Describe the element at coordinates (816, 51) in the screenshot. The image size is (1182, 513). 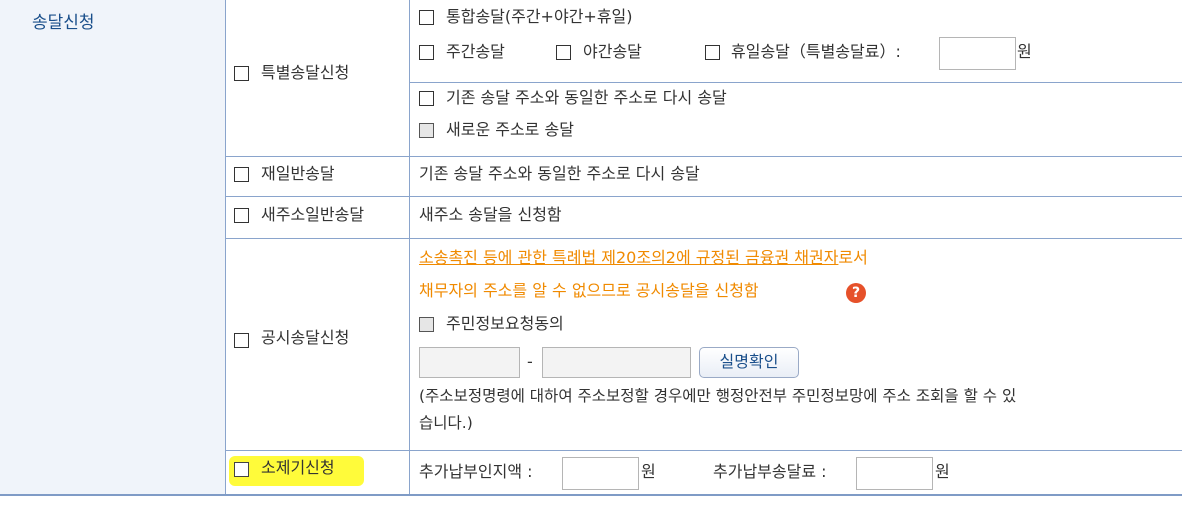
I see `holiday-delivery-label: 휴일송달（특별송달료）:` at that location.